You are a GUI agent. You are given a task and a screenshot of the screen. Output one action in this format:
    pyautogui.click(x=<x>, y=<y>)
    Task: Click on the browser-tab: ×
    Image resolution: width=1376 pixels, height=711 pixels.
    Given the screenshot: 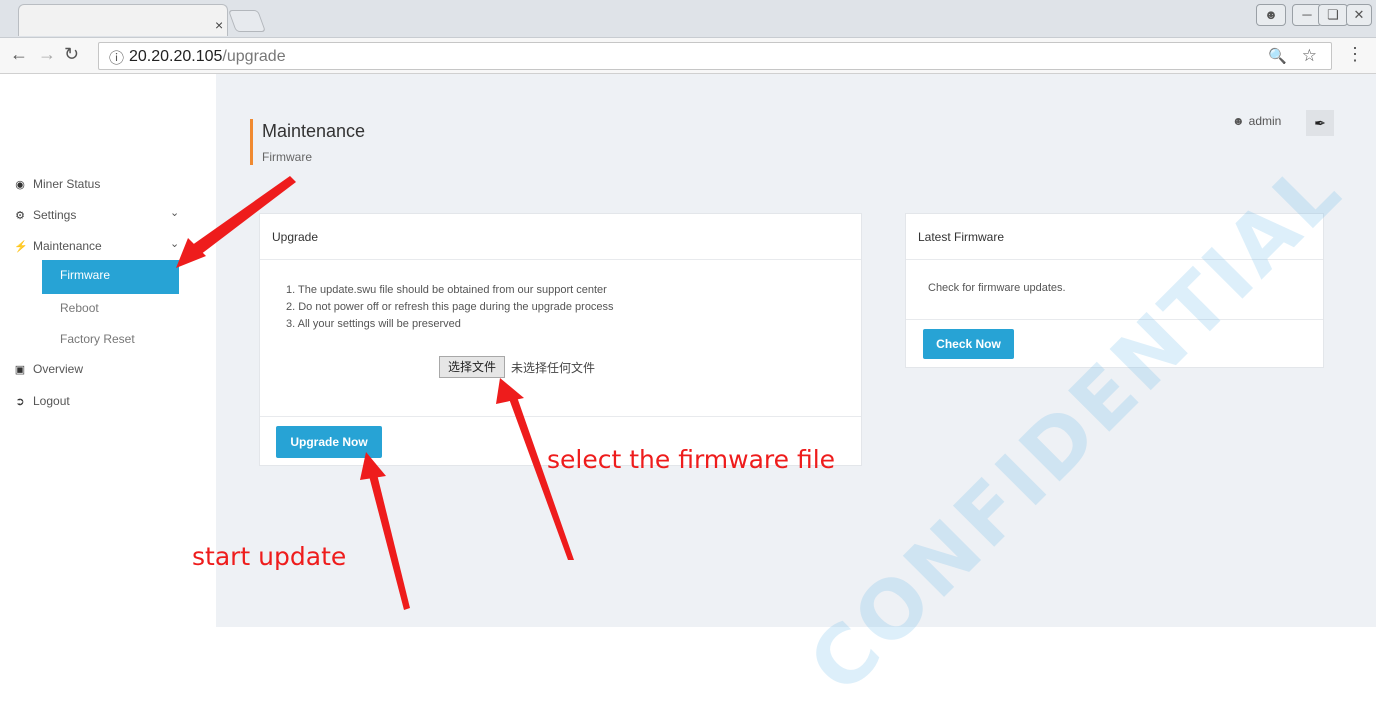 What is the action you would take?
    pyautogui.click(x=123, y=20)
    